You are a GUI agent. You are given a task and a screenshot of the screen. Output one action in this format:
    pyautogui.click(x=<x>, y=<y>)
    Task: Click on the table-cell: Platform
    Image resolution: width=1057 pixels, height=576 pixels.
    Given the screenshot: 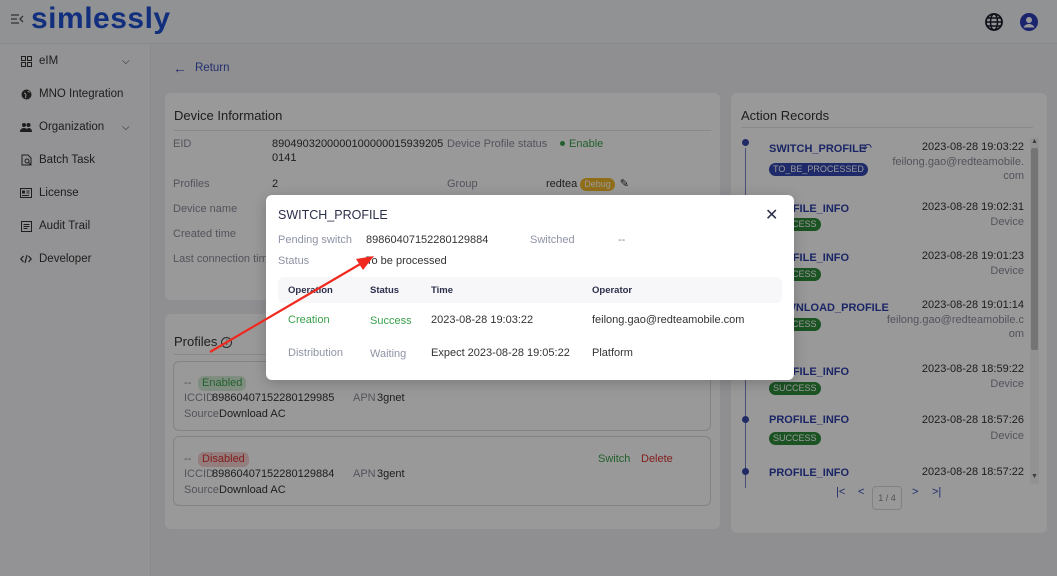 What is the action you would take?
    pyautogui.click(x=612, y=353)
    